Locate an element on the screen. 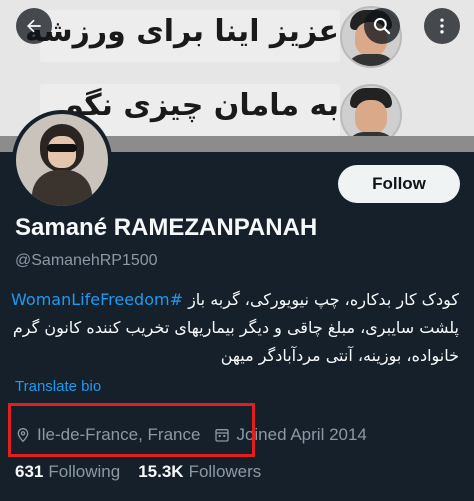 The height and width of the screenshot is (501, 474). more-vertical-icon is located at coordinates (442, 26).